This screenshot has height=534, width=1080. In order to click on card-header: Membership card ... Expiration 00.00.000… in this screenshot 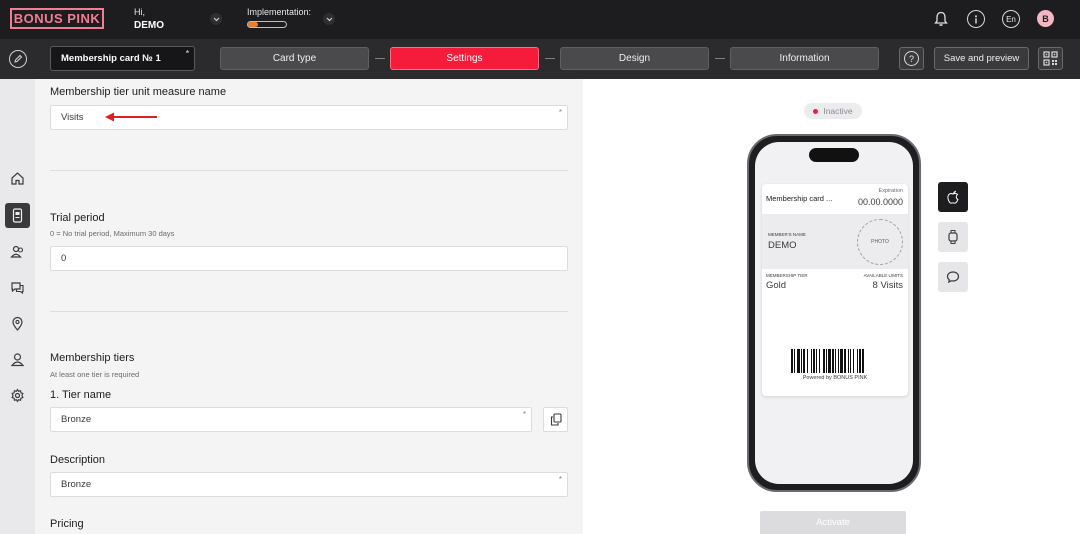, I will do `click(835, 199)`.